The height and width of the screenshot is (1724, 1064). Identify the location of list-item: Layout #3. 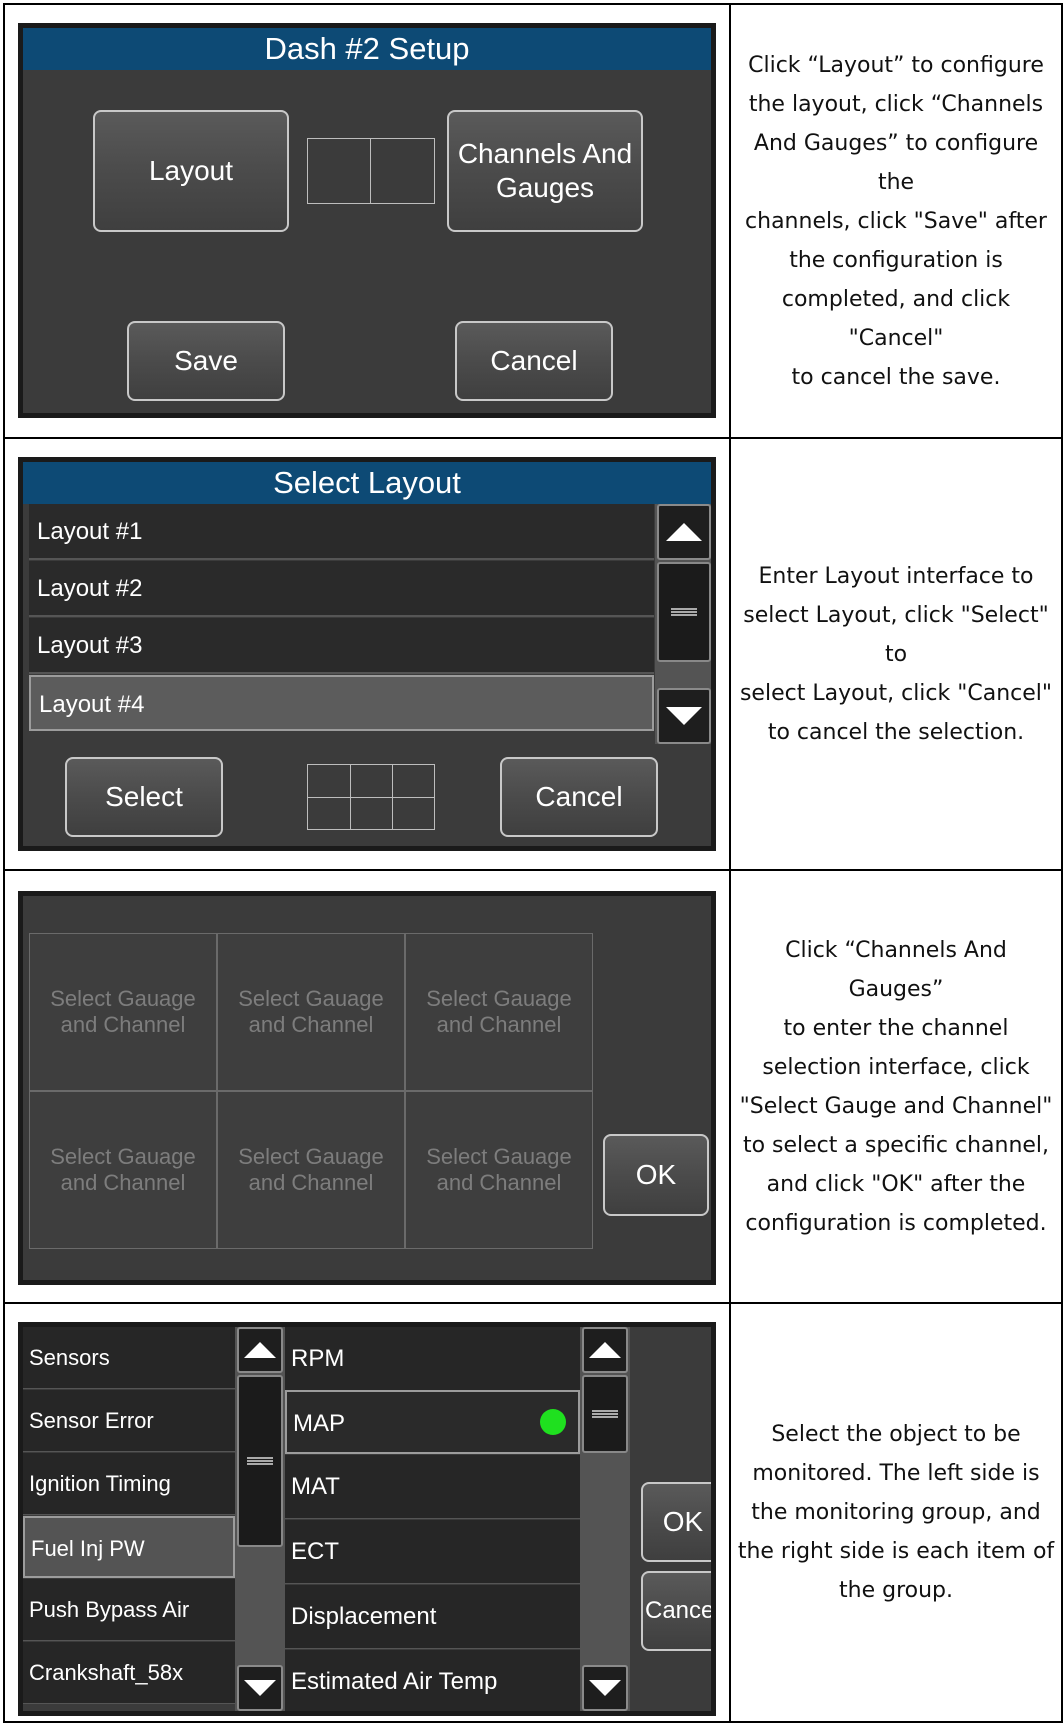
(341, 646).